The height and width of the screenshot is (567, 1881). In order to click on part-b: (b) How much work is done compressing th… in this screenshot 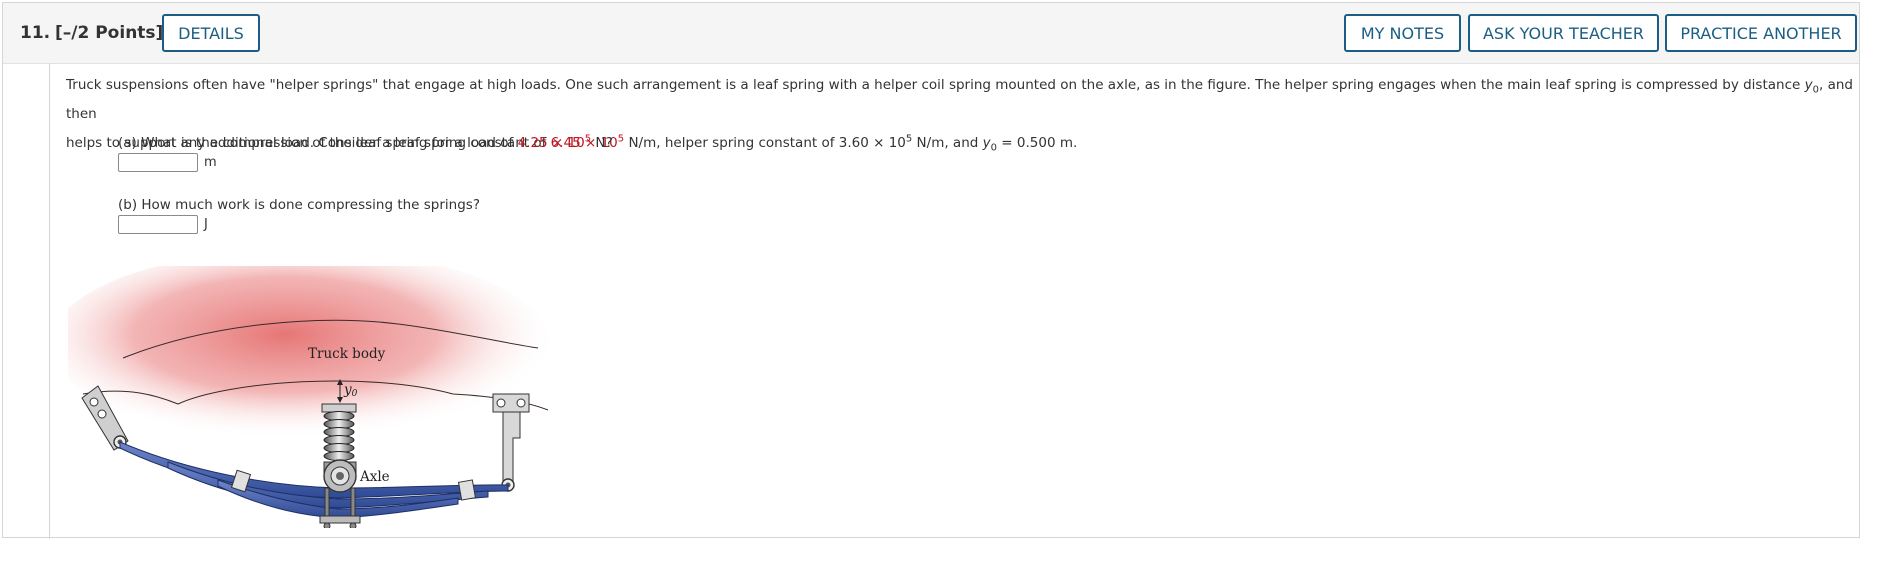, I will do `click(299, 215)`.